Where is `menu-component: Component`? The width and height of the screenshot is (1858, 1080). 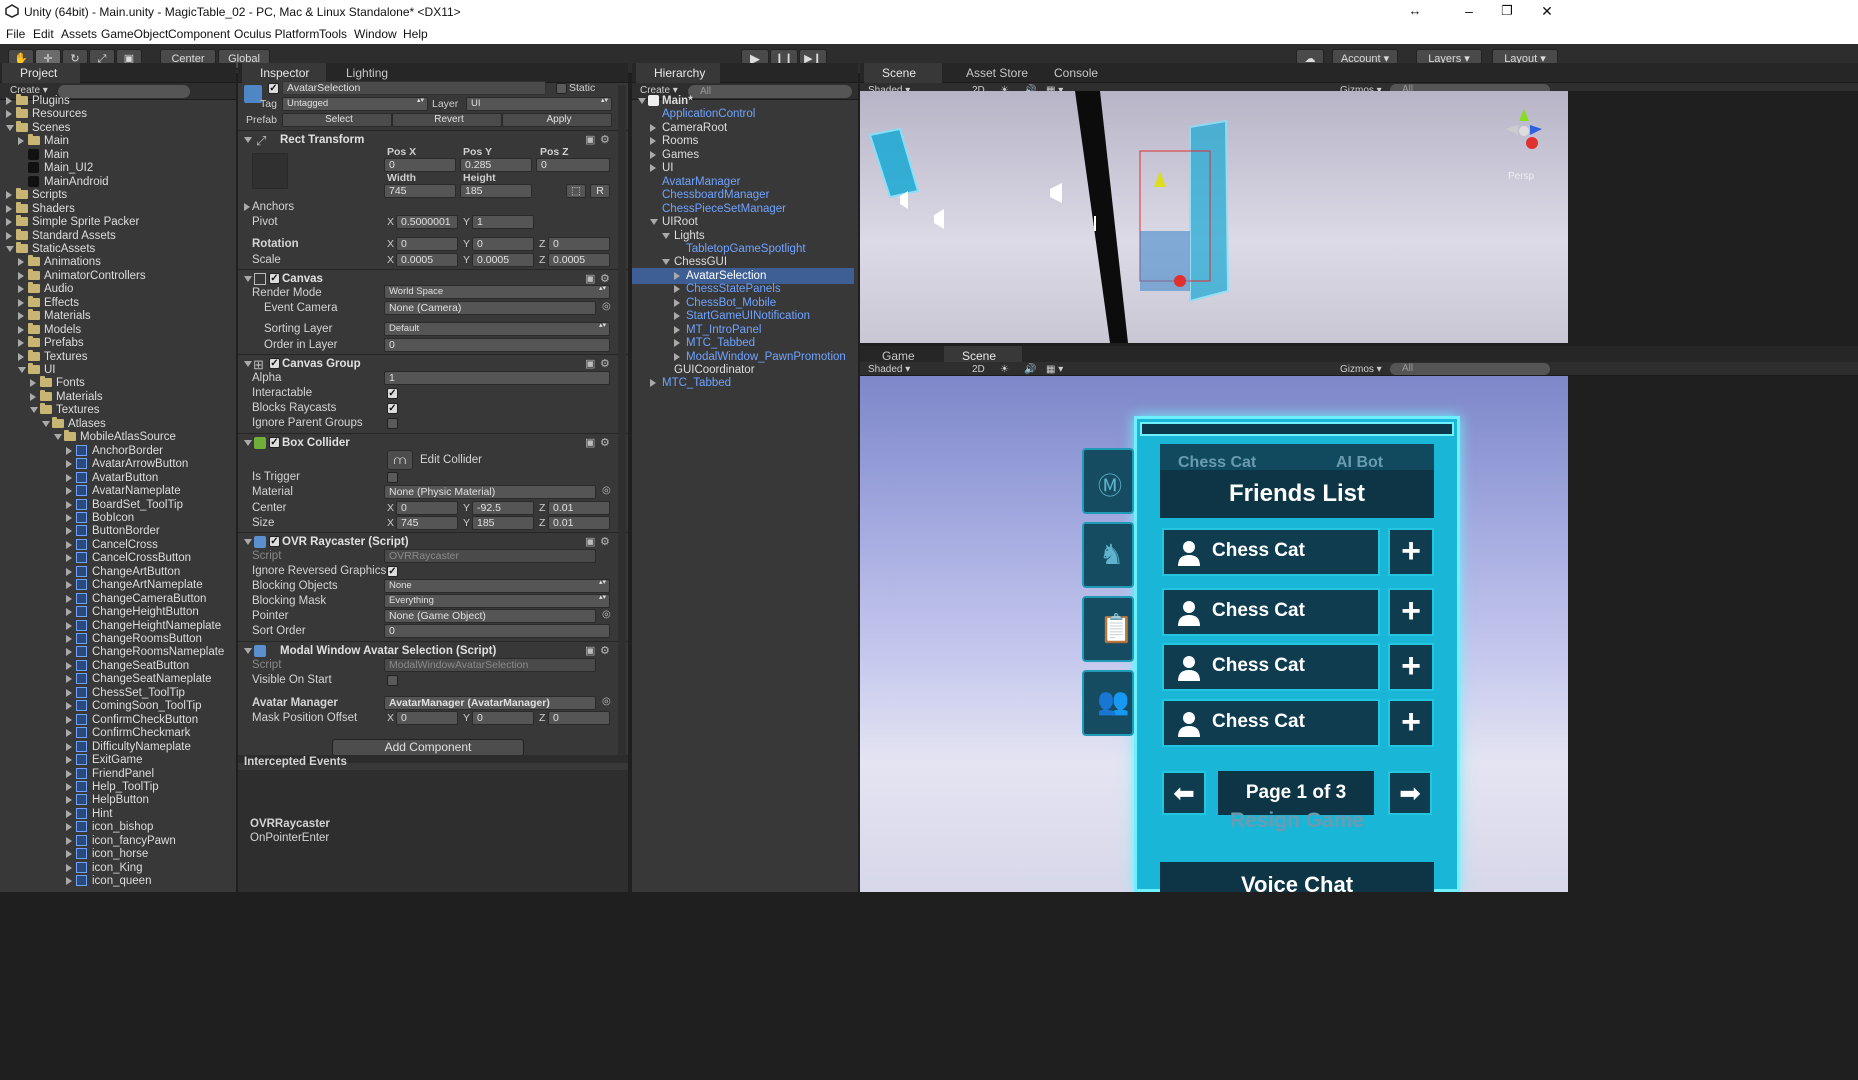
menu-component: Component is located at coordinates (199, 34).